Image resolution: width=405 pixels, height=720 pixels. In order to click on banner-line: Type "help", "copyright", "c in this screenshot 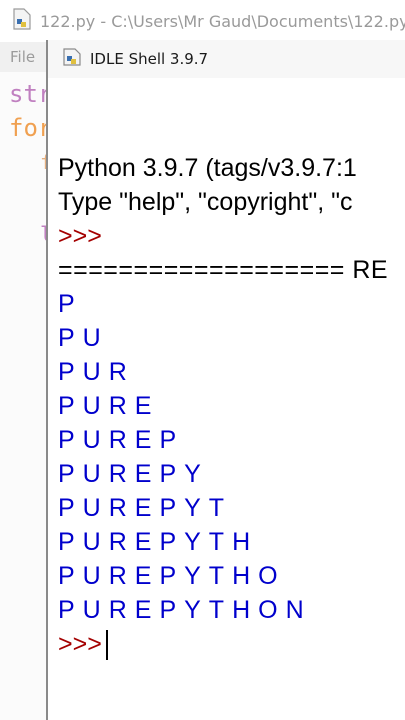, I will do `click(205, 202)`.